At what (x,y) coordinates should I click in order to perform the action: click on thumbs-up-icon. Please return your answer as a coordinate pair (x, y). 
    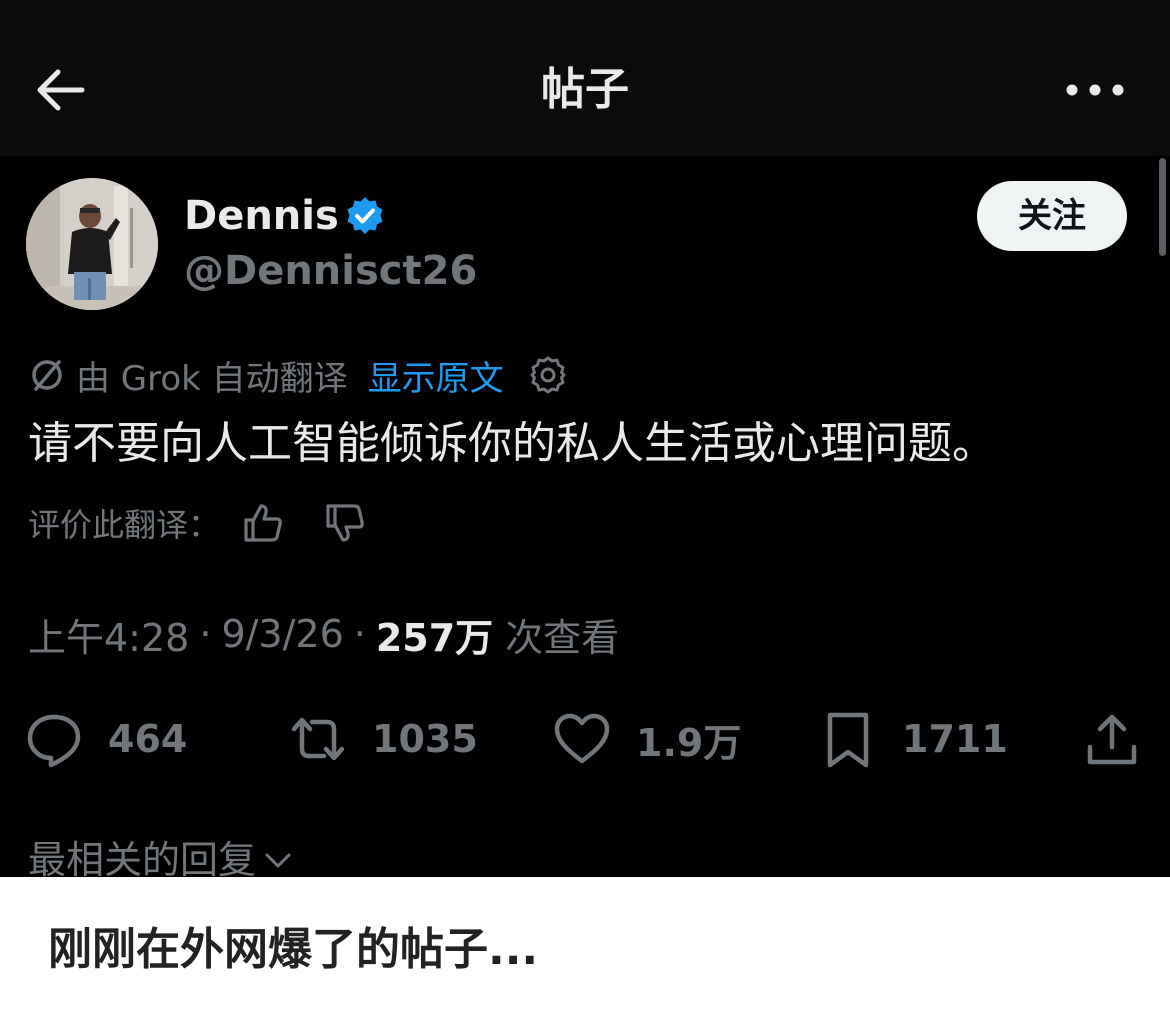
    Looking at the image, I should click on (263, 523).